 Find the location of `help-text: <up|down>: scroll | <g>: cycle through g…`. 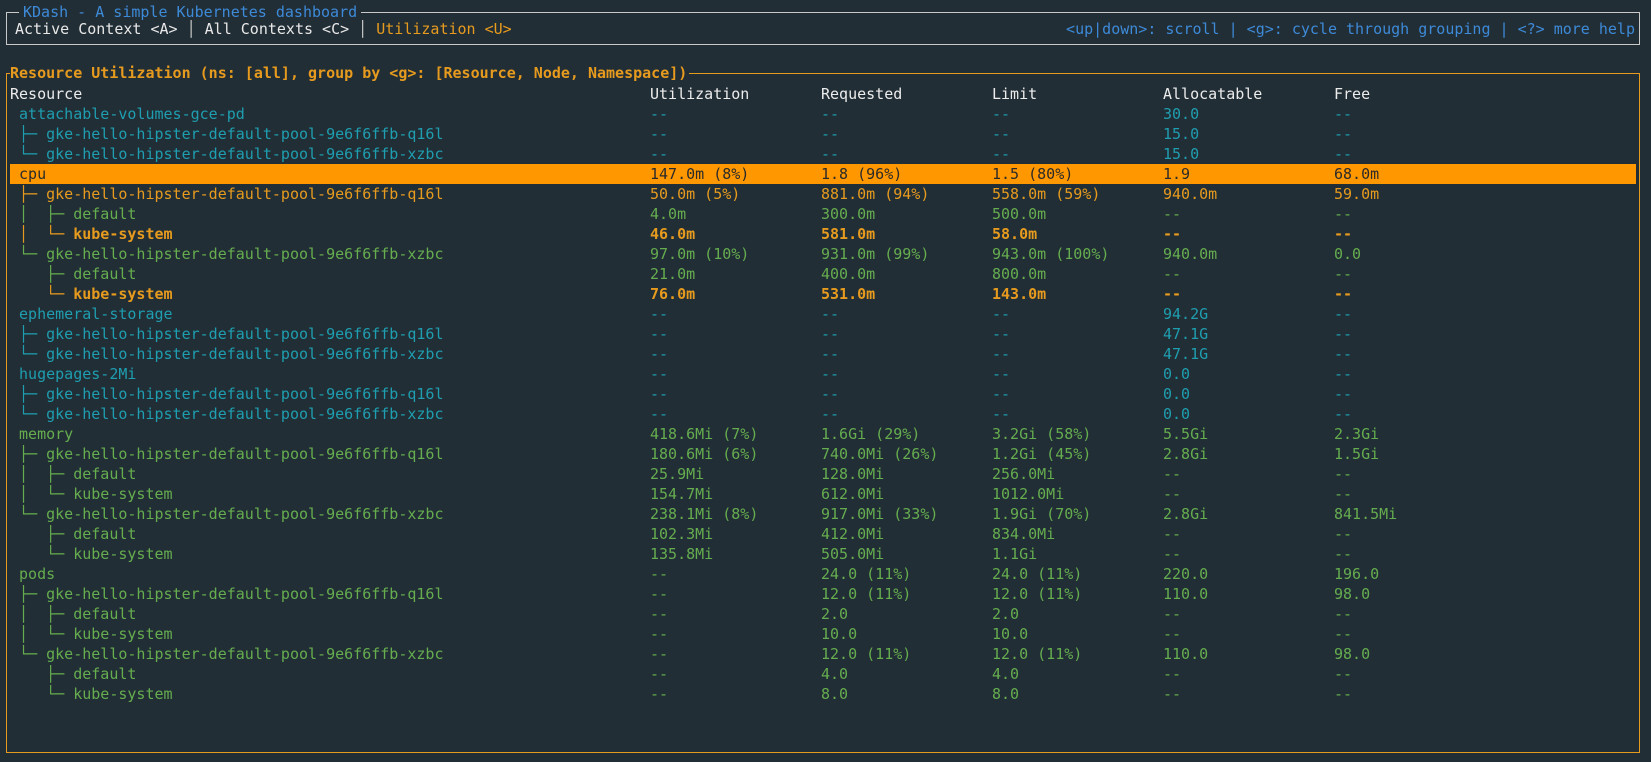

help-text: <up|down>: scroll | <g>: cycle through g… is located at coordinates (1350, 29).